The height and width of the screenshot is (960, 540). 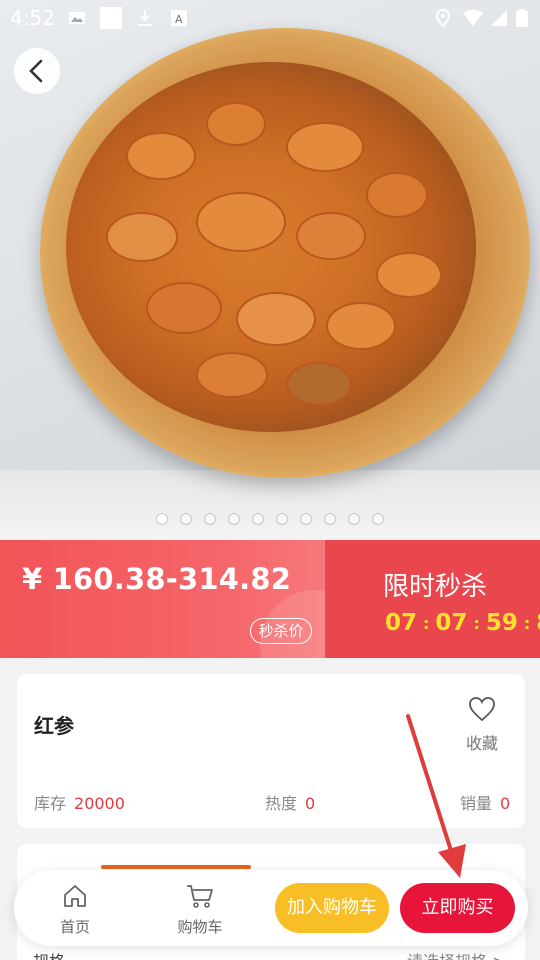 I want to click on back-button, so click(x=37, y=71).